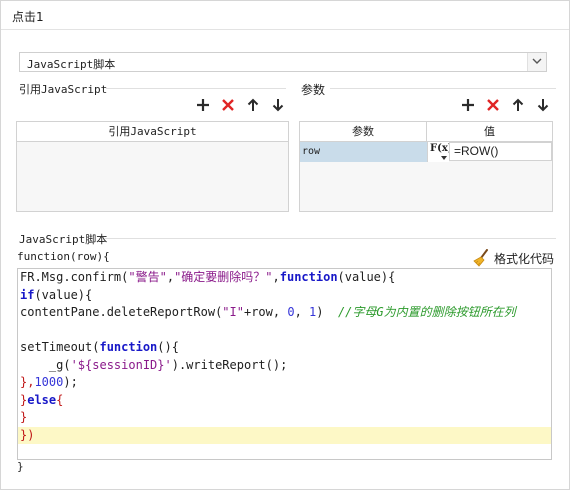 This screenshot has width=570, height=490. I want to click on imported-js-column-header: 引用JavaScript, so click(152, 132).